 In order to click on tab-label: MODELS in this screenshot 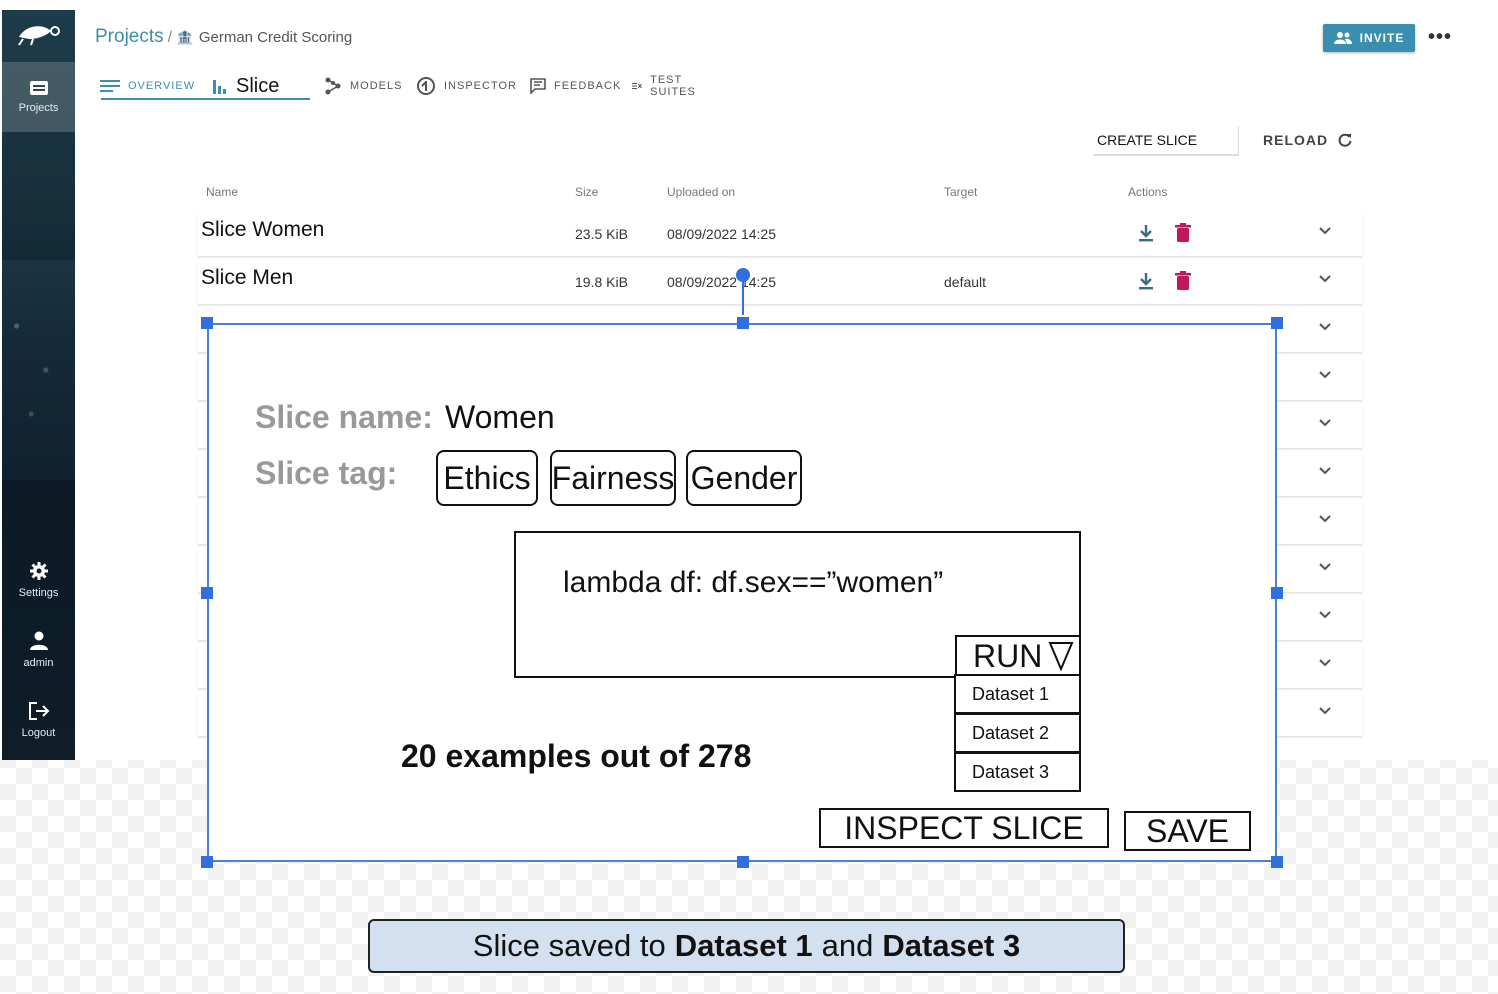, I will do `click(376, 86)`.